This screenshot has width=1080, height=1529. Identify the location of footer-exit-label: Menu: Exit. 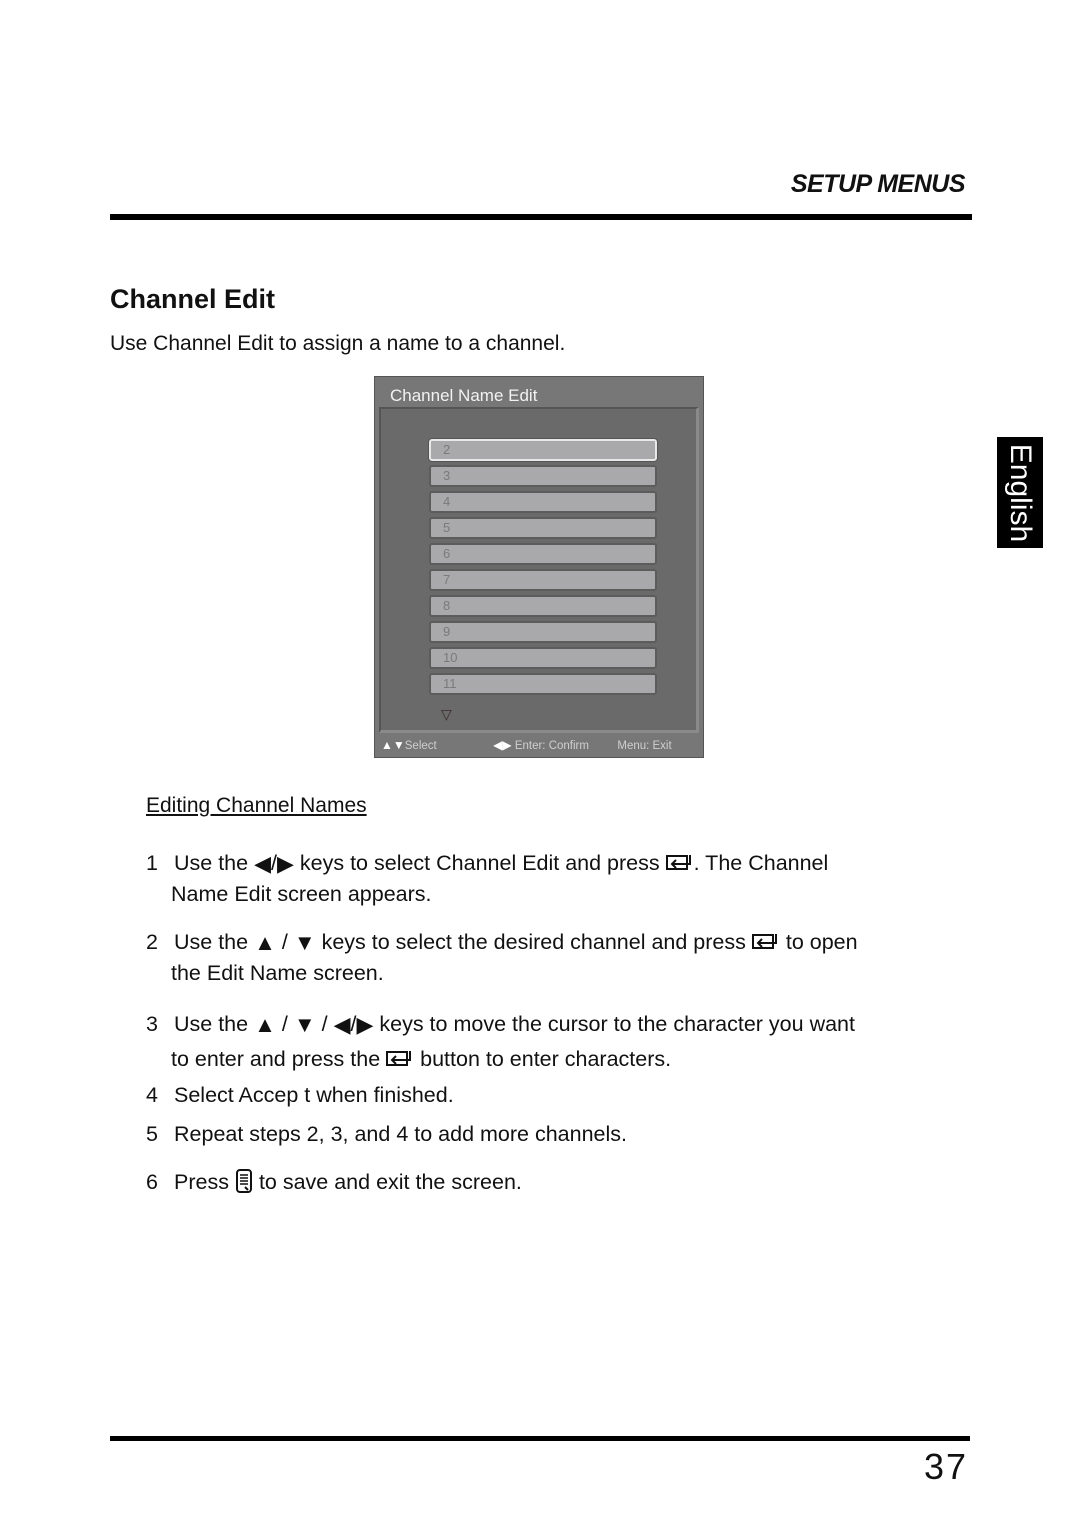
(644, 746).